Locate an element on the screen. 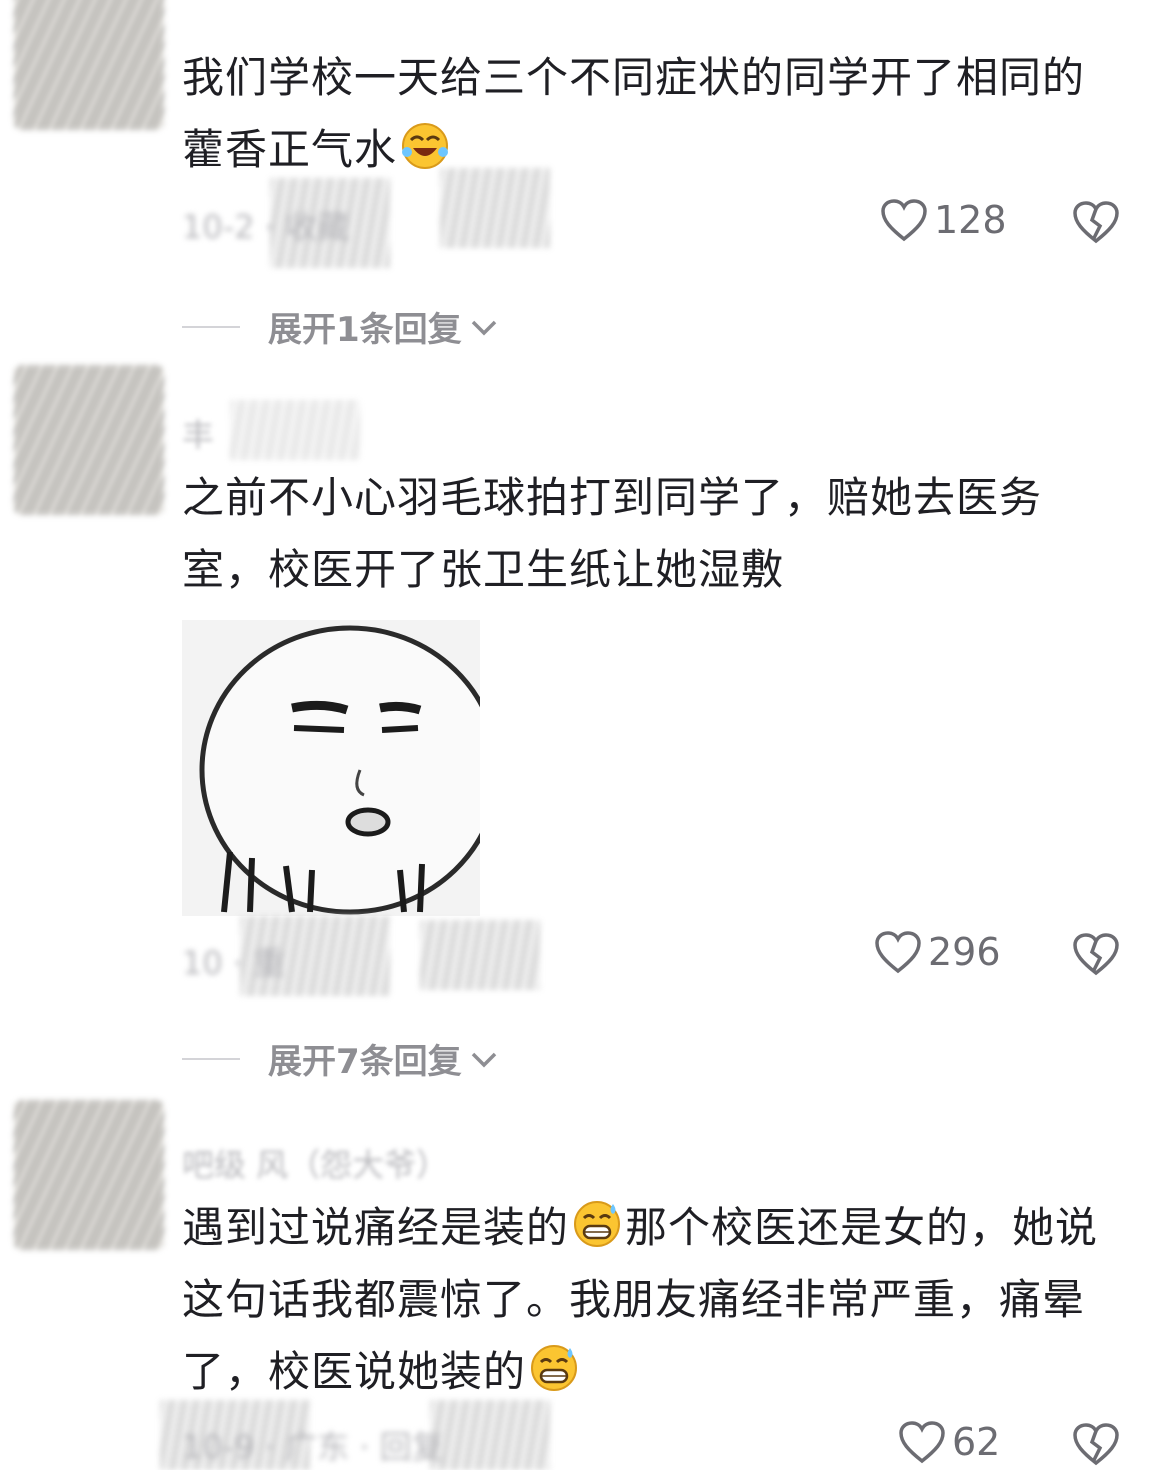 Image resolution: width=1170 pixels, height=1470 pixels. laughing-tears-emoji is located at coordinates (425, 146).